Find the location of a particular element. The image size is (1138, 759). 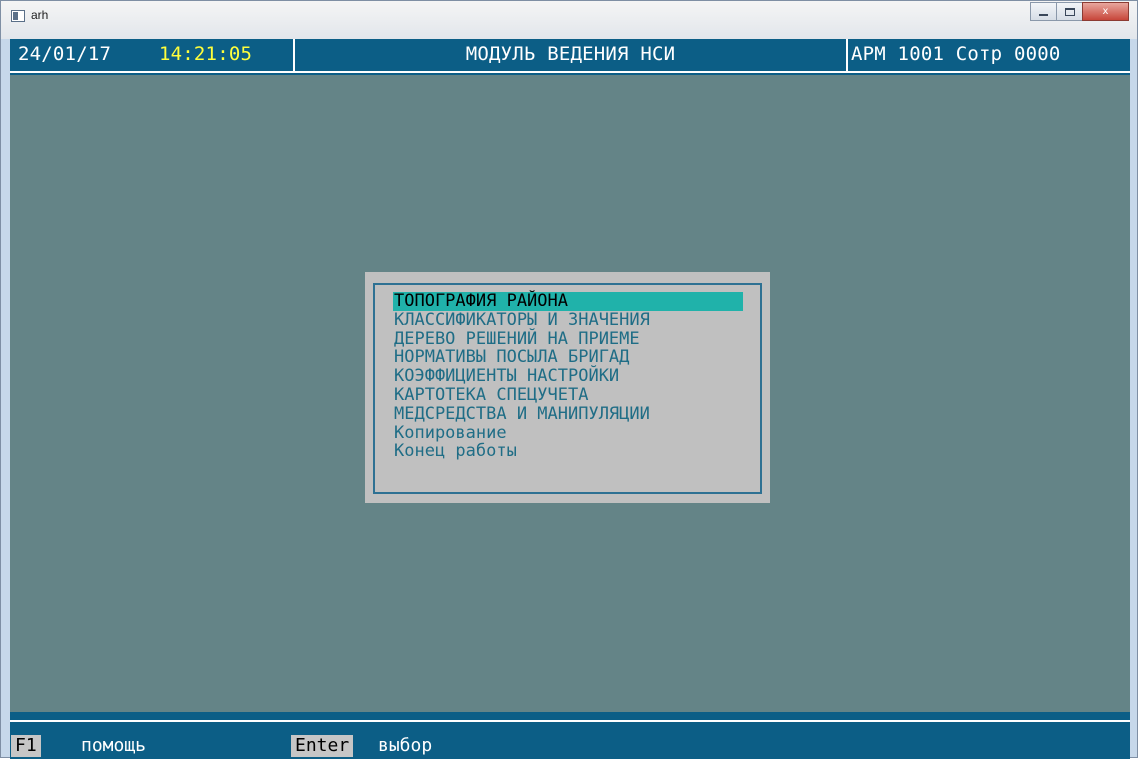

minimize-button is located at coordinates (1043, 11).